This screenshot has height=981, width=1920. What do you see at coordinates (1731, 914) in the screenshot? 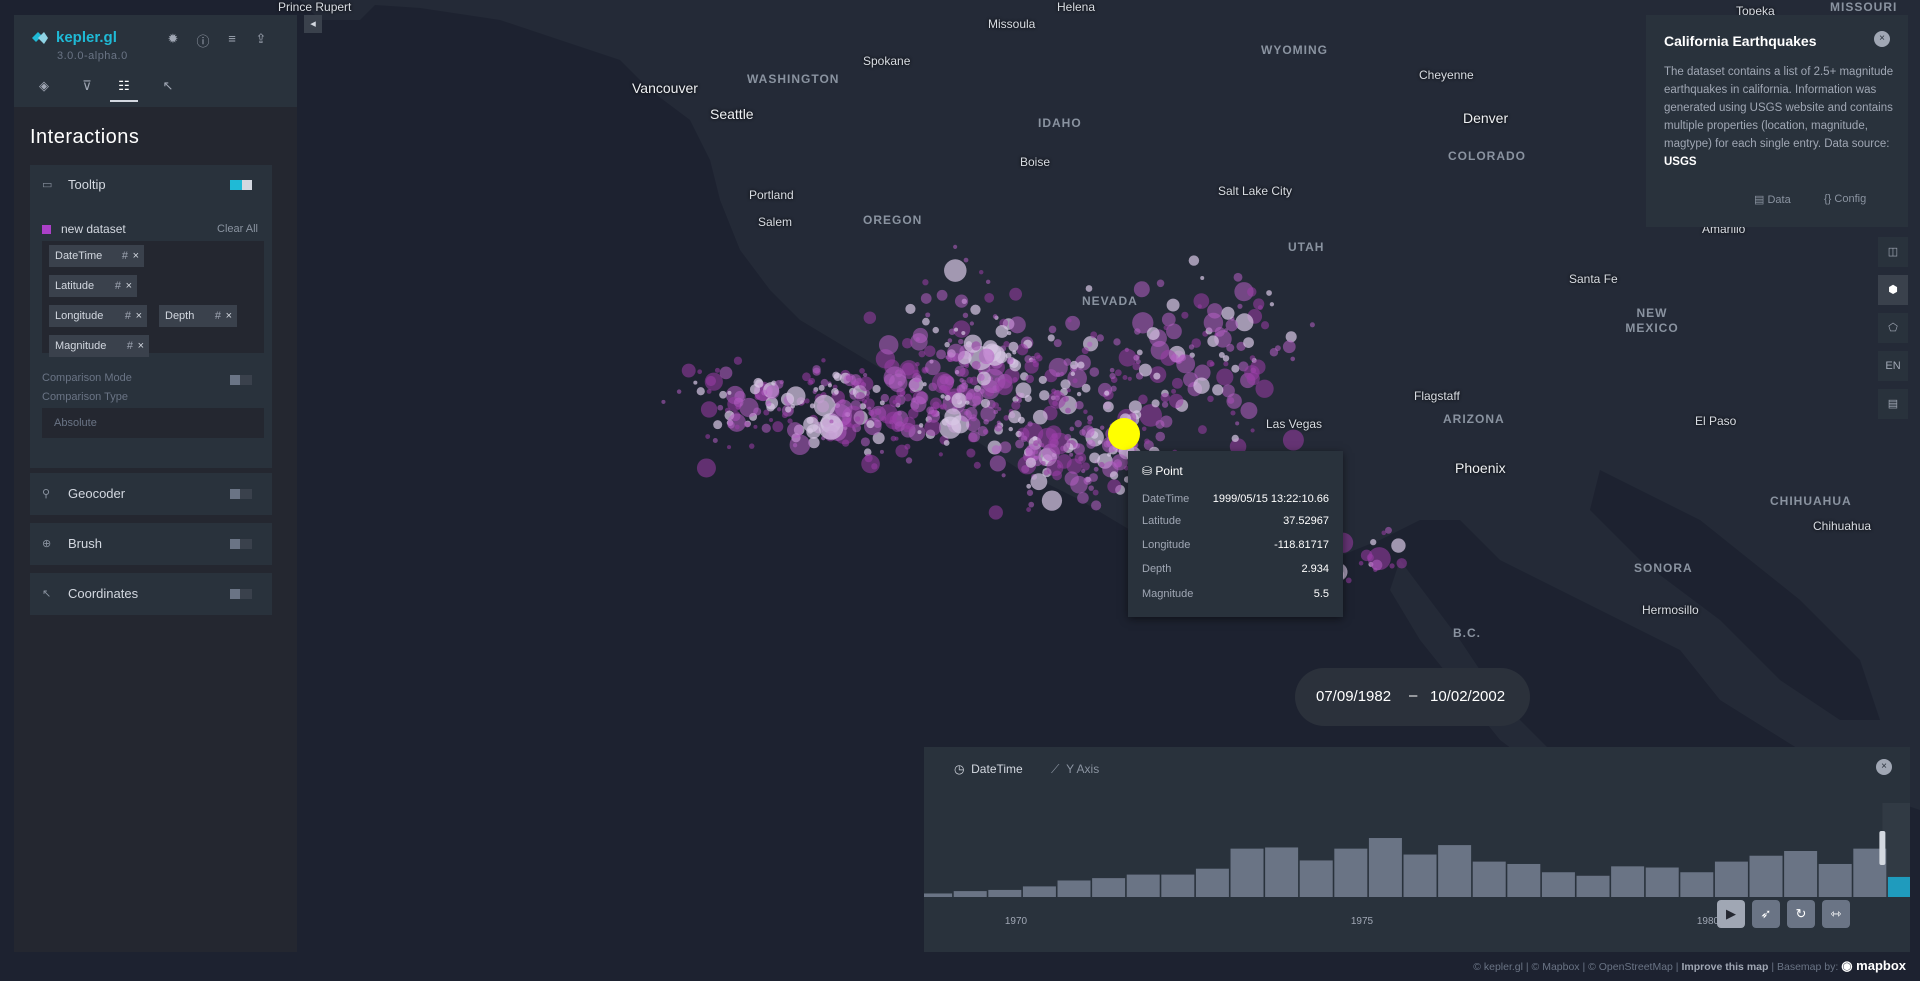
I see `play-icon: ▶` at bounding box center [1731, 914].